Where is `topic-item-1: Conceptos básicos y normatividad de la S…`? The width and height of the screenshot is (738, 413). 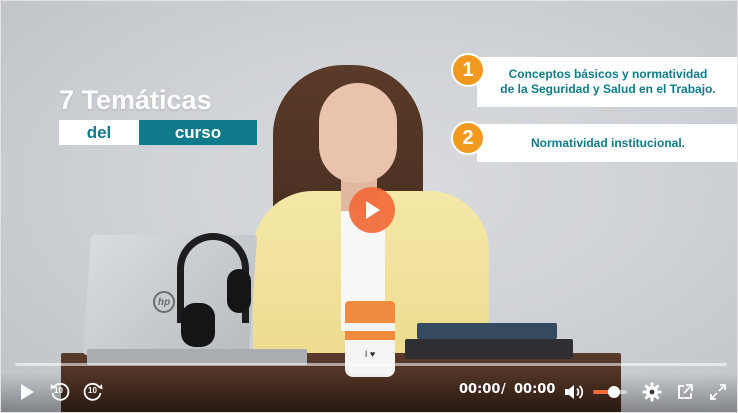 topic-item-1: Conceptos básicos y normatividad de la S… is located at coordinates (607, 82).